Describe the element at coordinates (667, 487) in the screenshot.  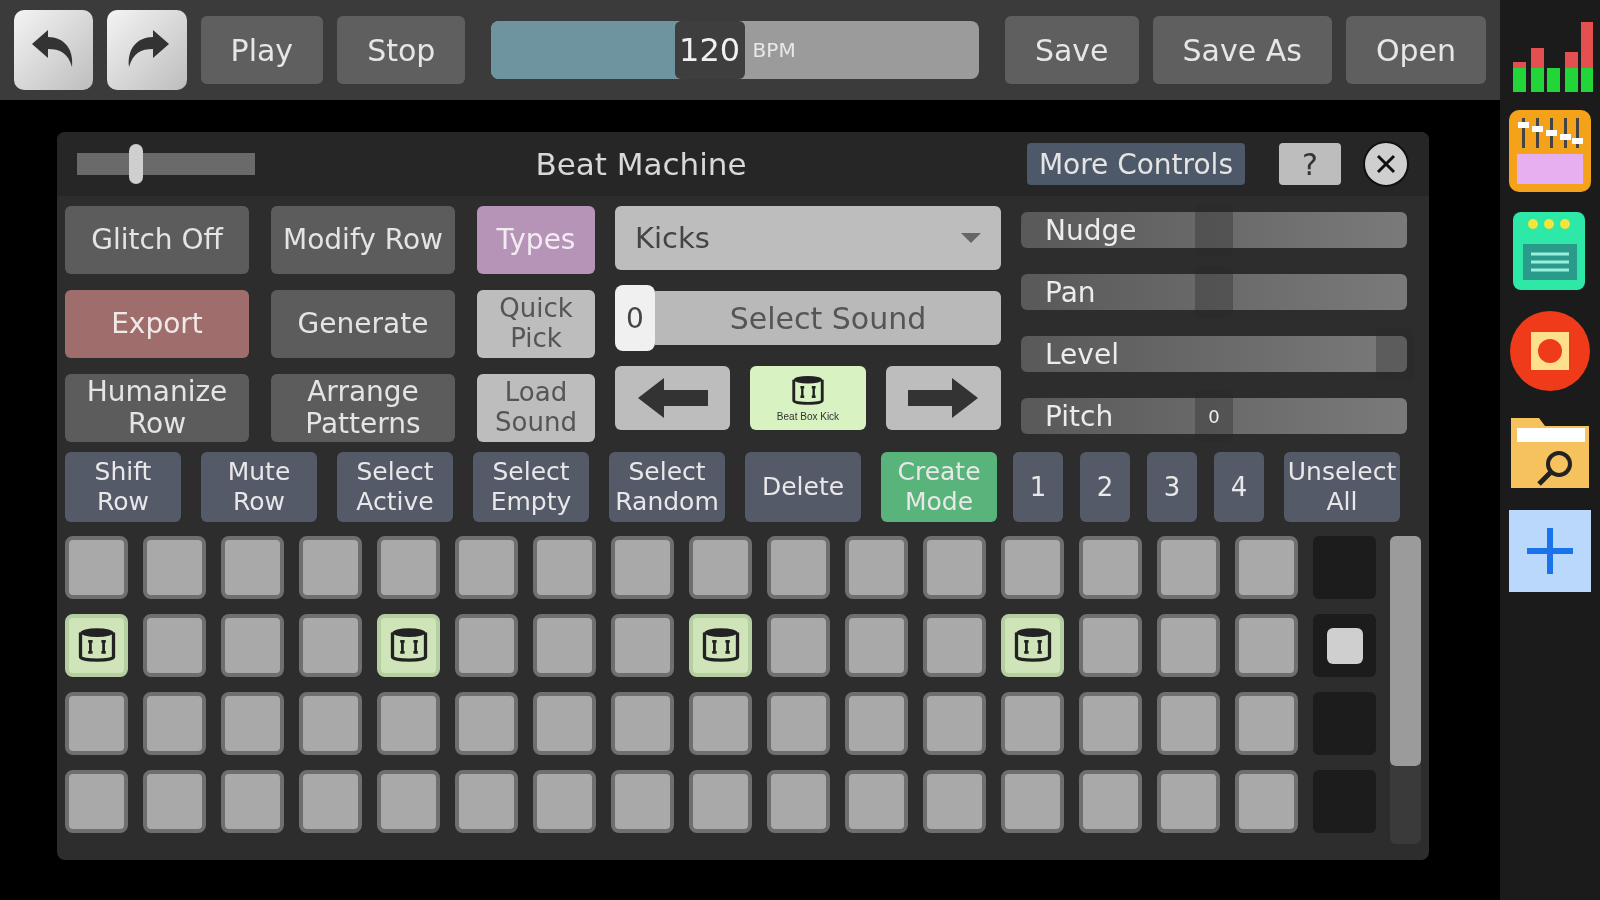
I see `row-button: Select Random` at that location.